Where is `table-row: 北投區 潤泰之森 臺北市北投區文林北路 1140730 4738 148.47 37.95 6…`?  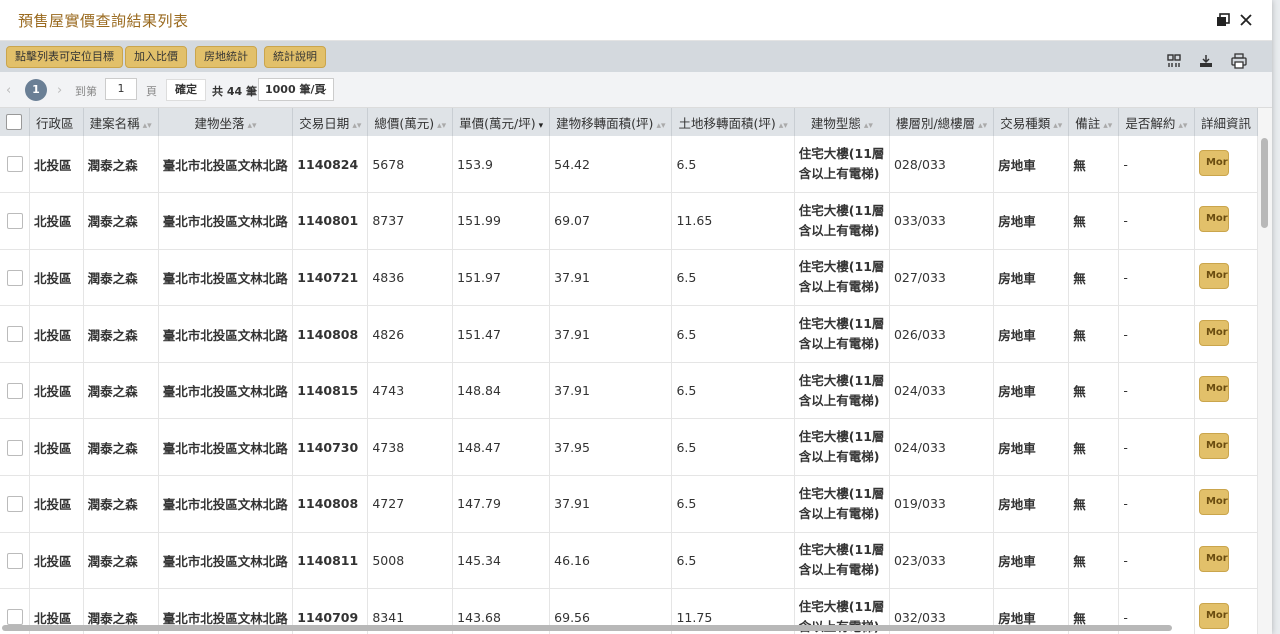
table-row: 北投區 潤泰之森 臺北市北投區文林北路 1140730 4738 148.47 37.95 6… is located at coordinates (629, 447).